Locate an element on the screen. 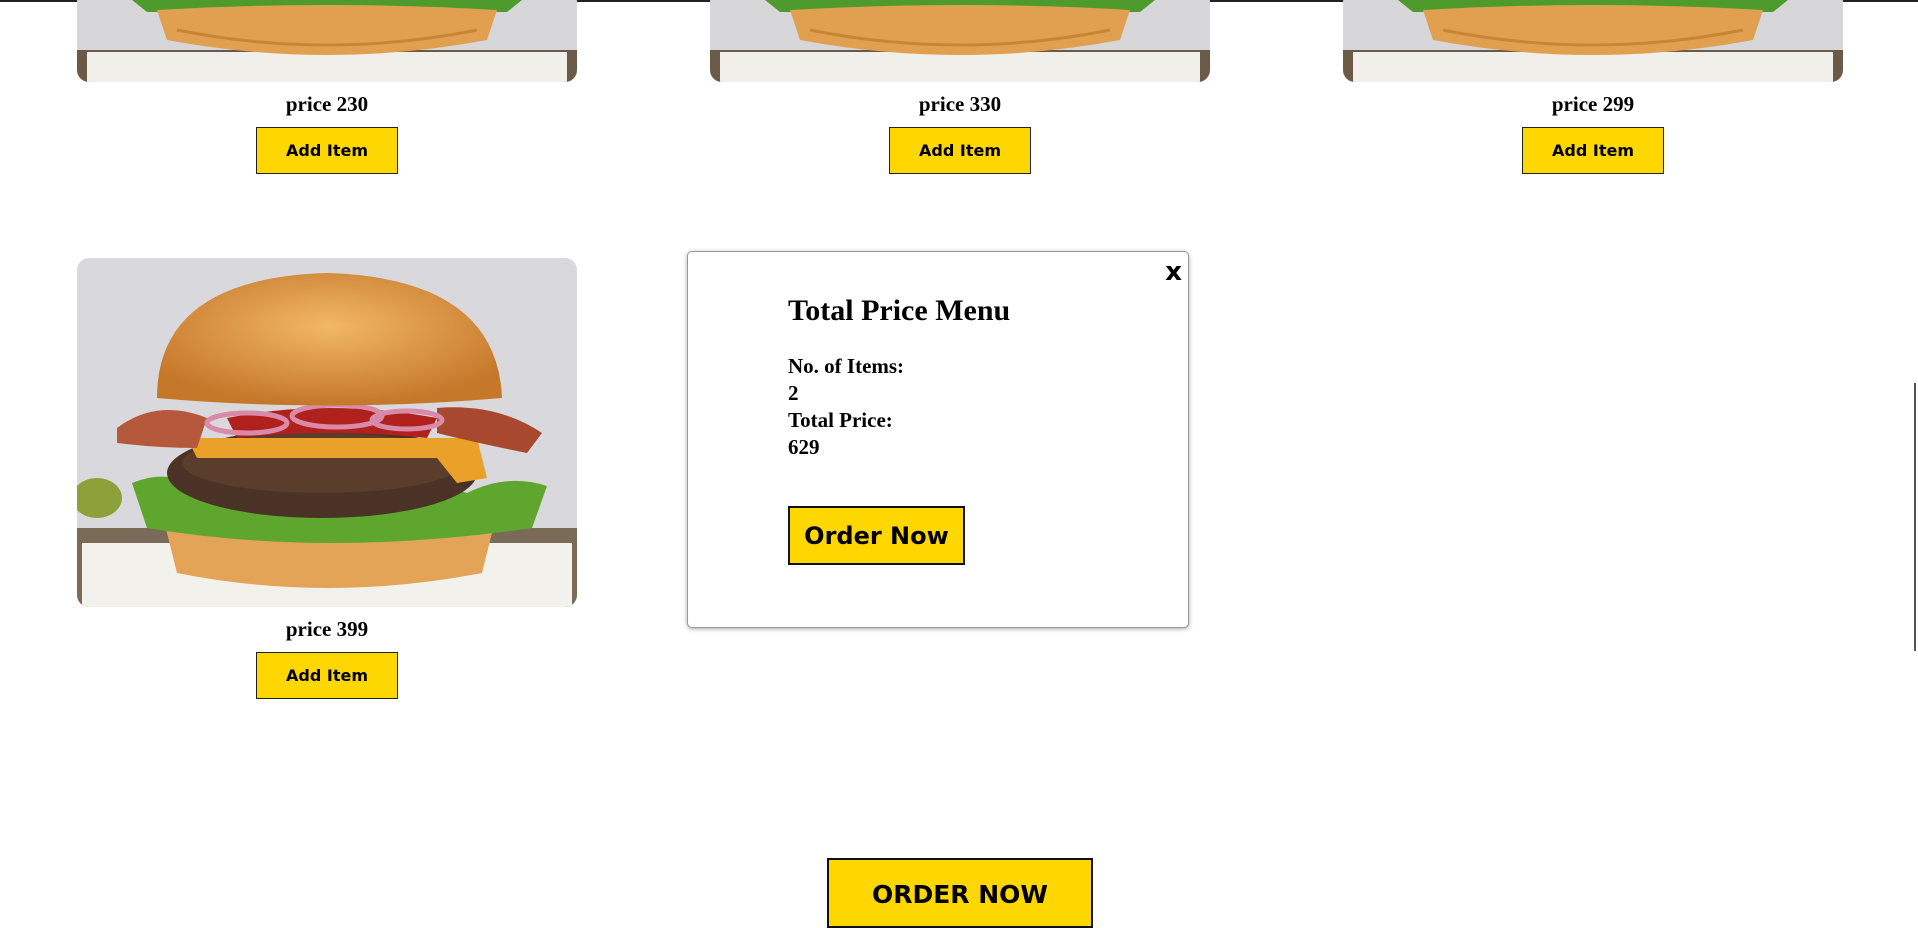  price-label: price 330 is located at coordinates (960, 104).